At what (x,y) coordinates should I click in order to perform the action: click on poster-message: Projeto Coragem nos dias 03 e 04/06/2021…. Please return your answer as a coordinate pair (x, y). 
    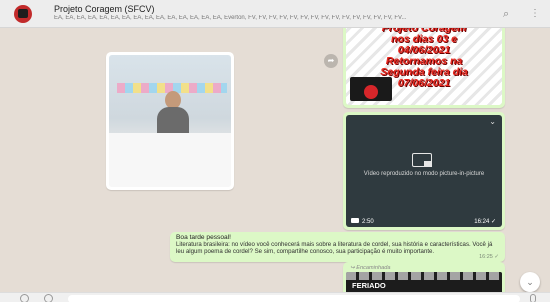
    Looking at the image, I should click on (424, 68).